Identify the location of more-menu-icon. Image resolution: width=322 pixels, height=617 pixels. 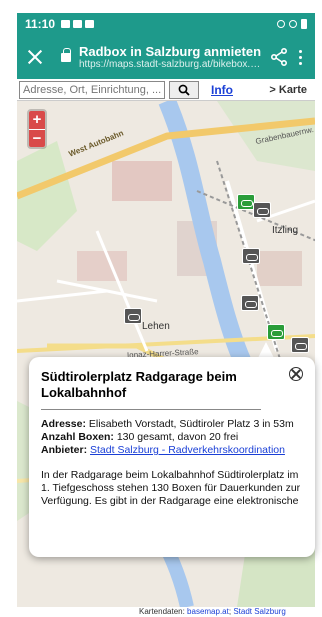
(300, 57).